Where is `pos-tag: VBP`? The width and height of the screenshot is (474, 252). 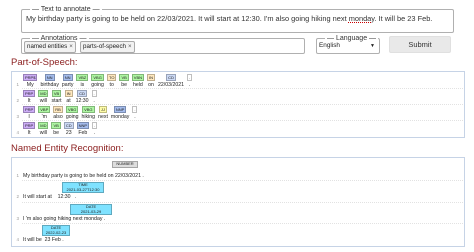 pos-tag: VBP is located at coordinates (44, 109).